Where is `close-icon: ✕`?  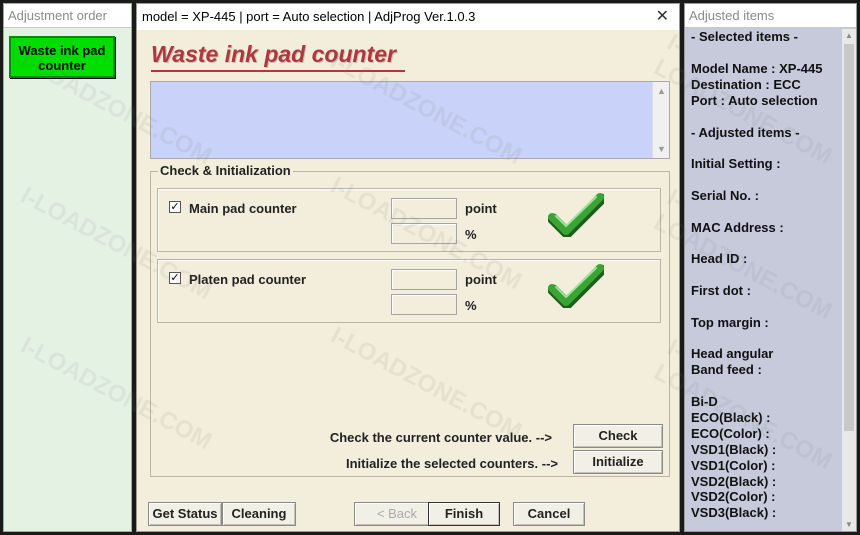 close-icon: ✕ is located at coordinates (662, 17).